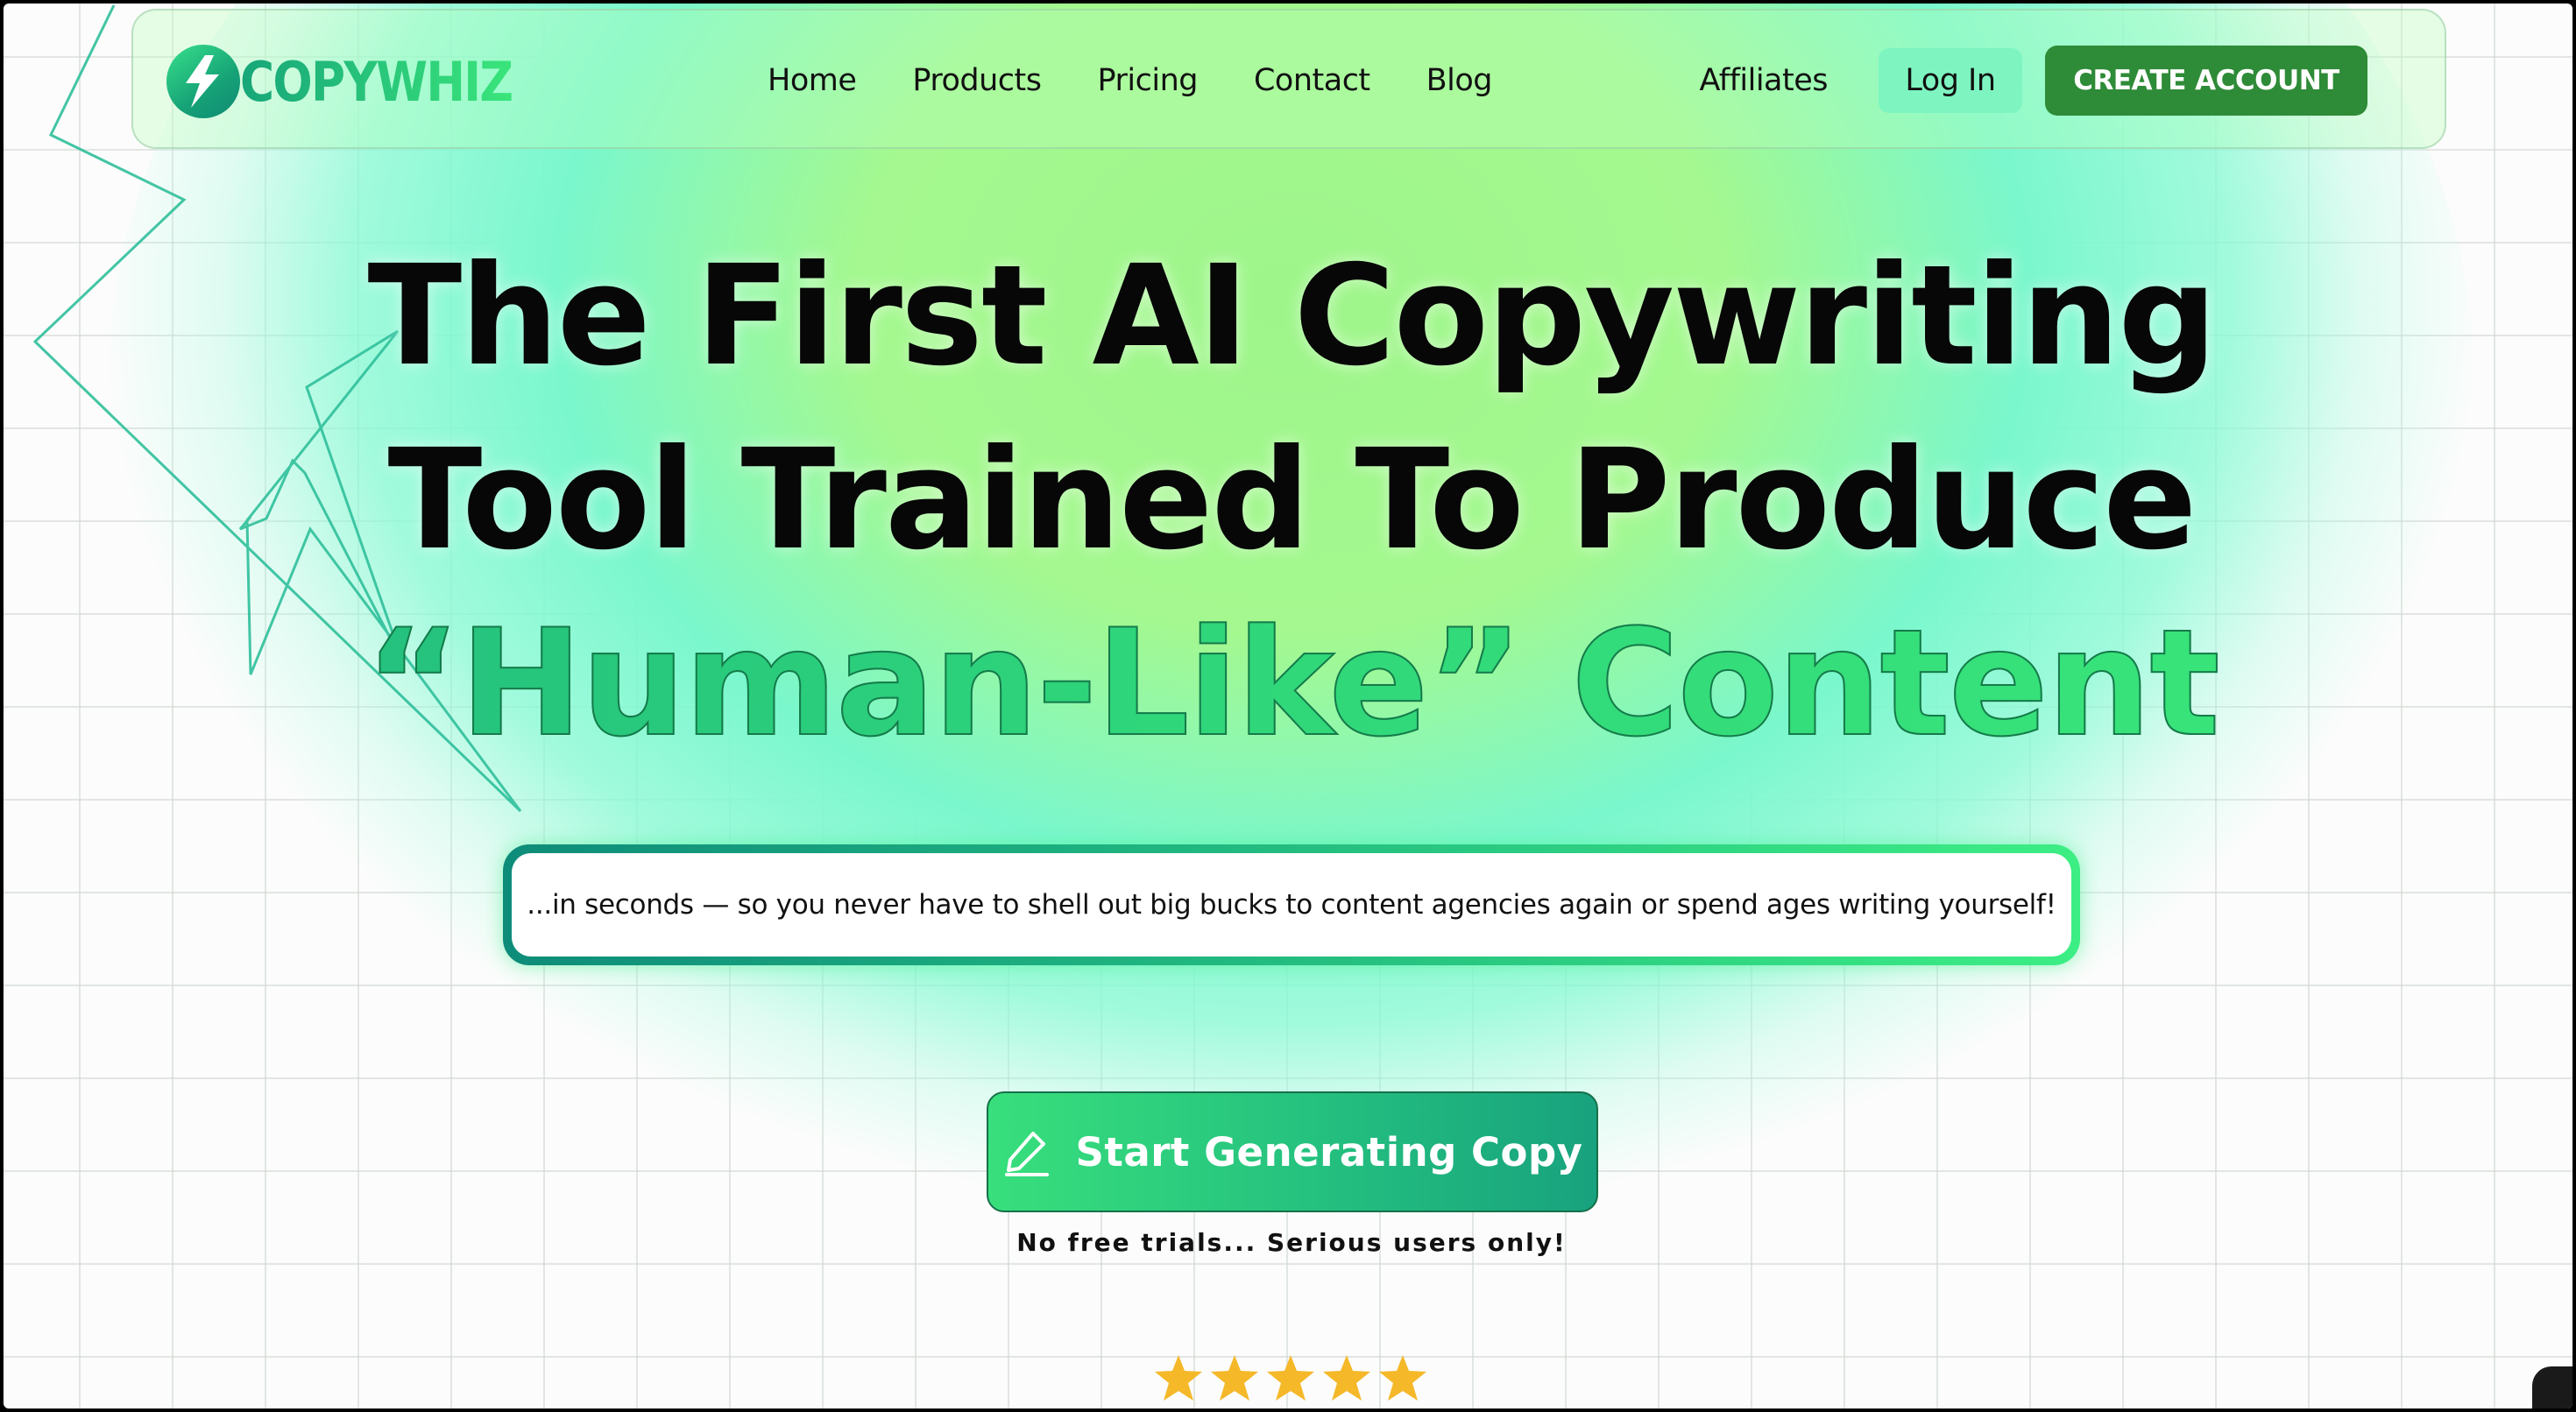  What do you see at coordinates (1312, 81) in the screenshot?
I see `nav-link-contact: Contact` at bounding box center [1312, 81].